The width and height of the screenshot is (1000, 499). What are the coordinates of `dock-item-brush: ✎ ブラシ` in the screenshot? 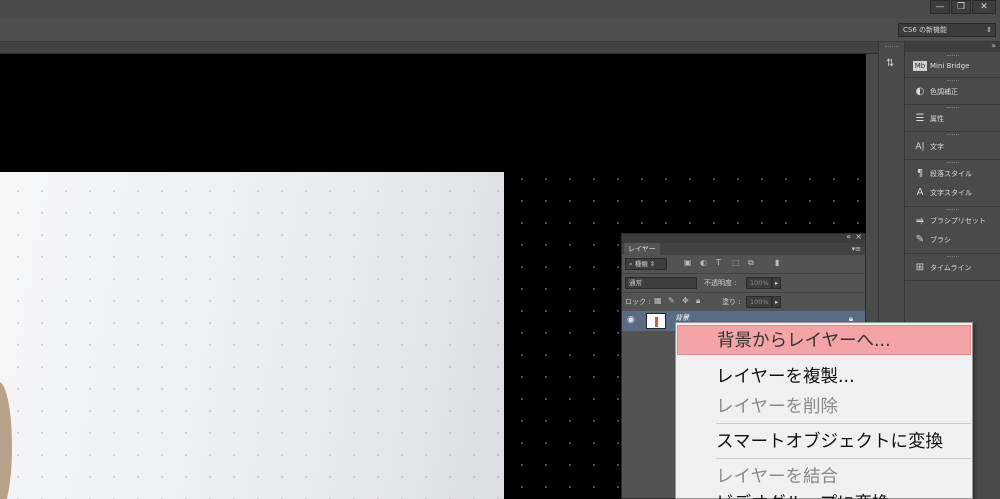 It's located at (952, 240).